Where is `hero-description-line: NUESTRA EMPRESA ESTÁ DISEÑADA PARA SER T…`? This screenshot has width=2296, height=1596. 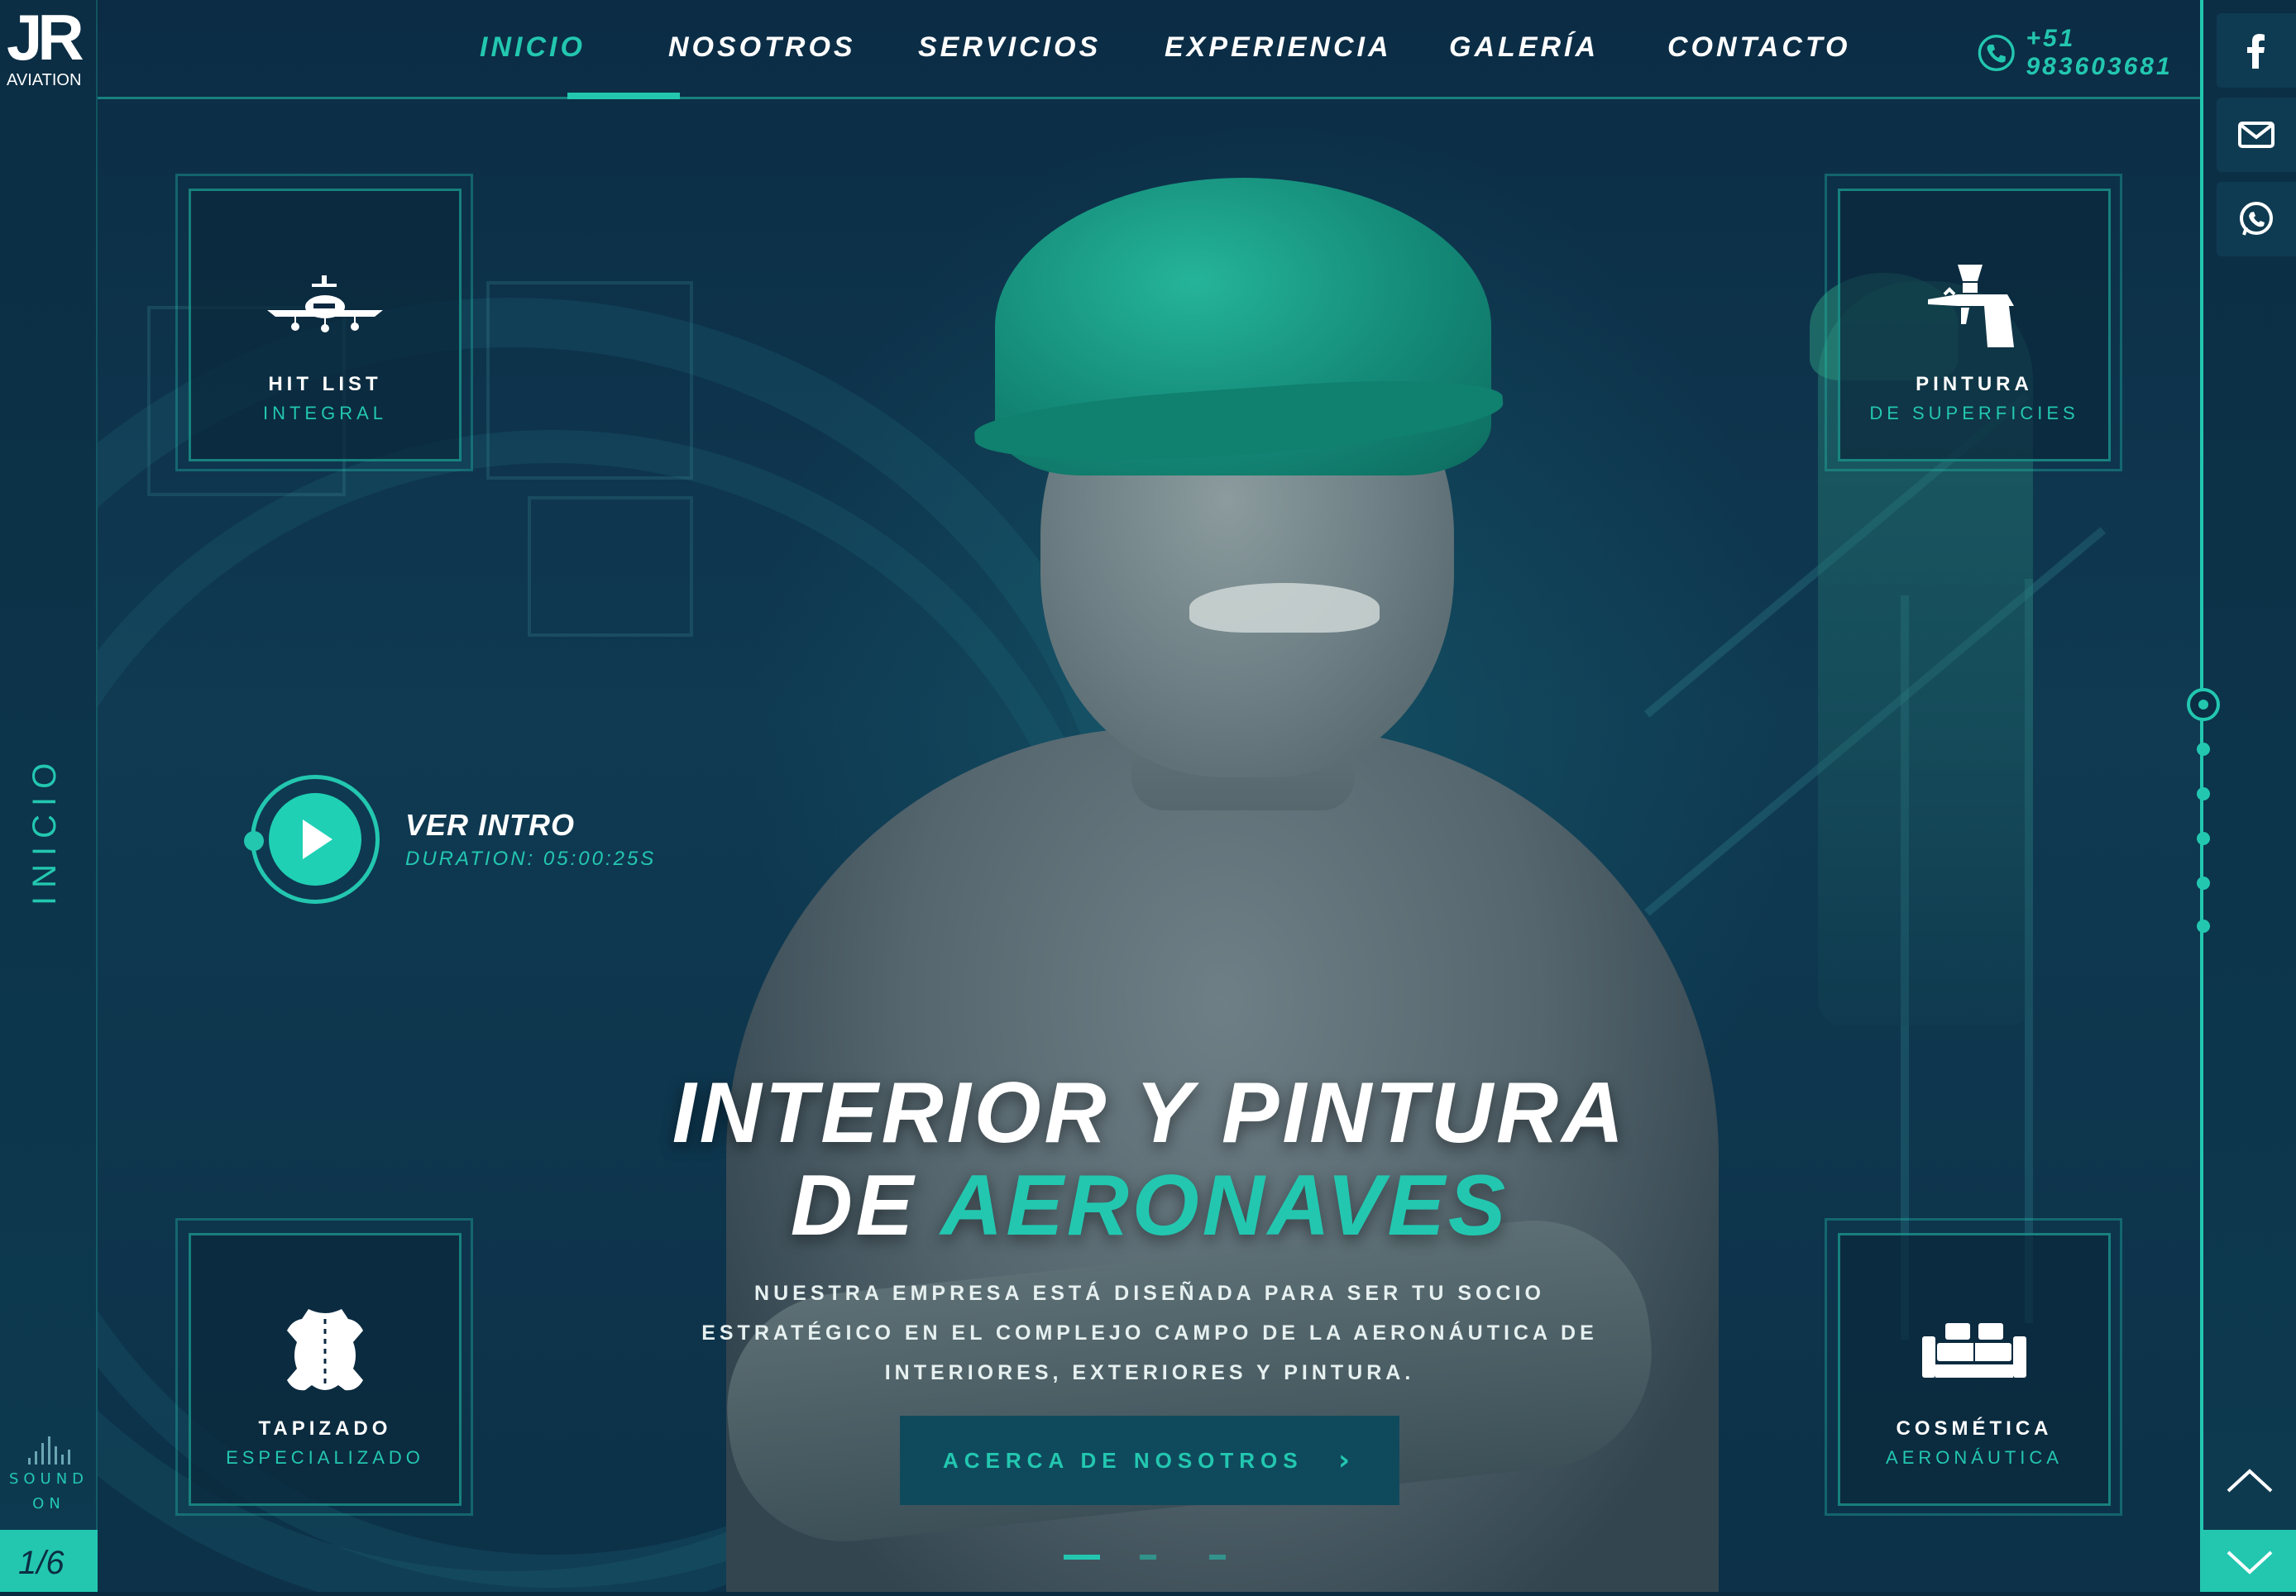 hero-description-line: NUESTRA EMPRESA ESTÁ DISEÑADA PARA SER T… is located at coordinates (1149, 1293).